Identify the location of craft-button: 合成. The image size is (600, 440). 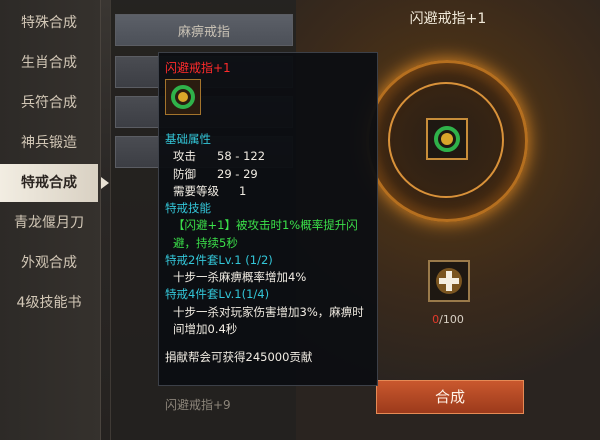
(450, 397).